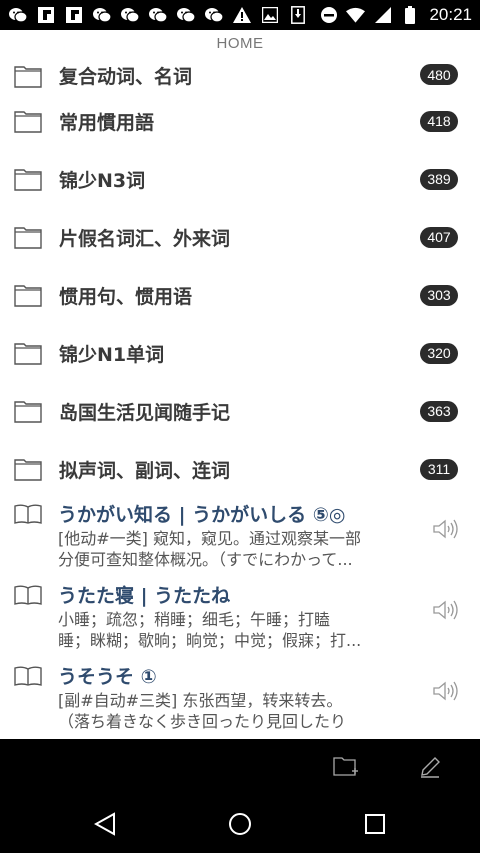 The width and height of the screenshot is (480, 853). Describe the element at coordinates (194, 619) in the screenshot. I see `definition-line: 小睡；疏忽；稍睡；细毛；午睡；打瞌` at that location.